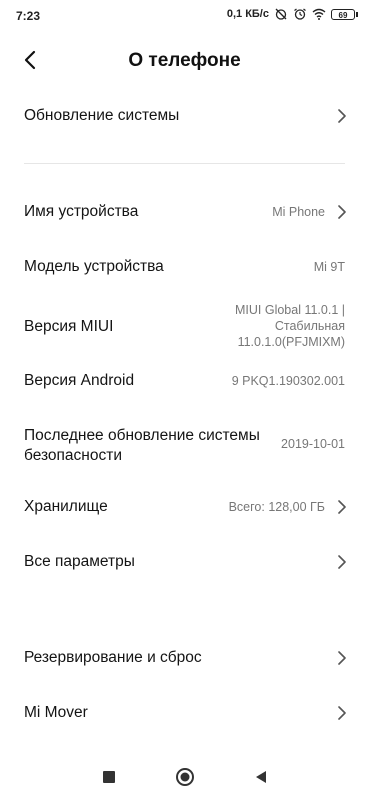  What do you see at coordinates (184, 163) in the screenshot?
I see `section-divider` at bounding box center [184, 163].